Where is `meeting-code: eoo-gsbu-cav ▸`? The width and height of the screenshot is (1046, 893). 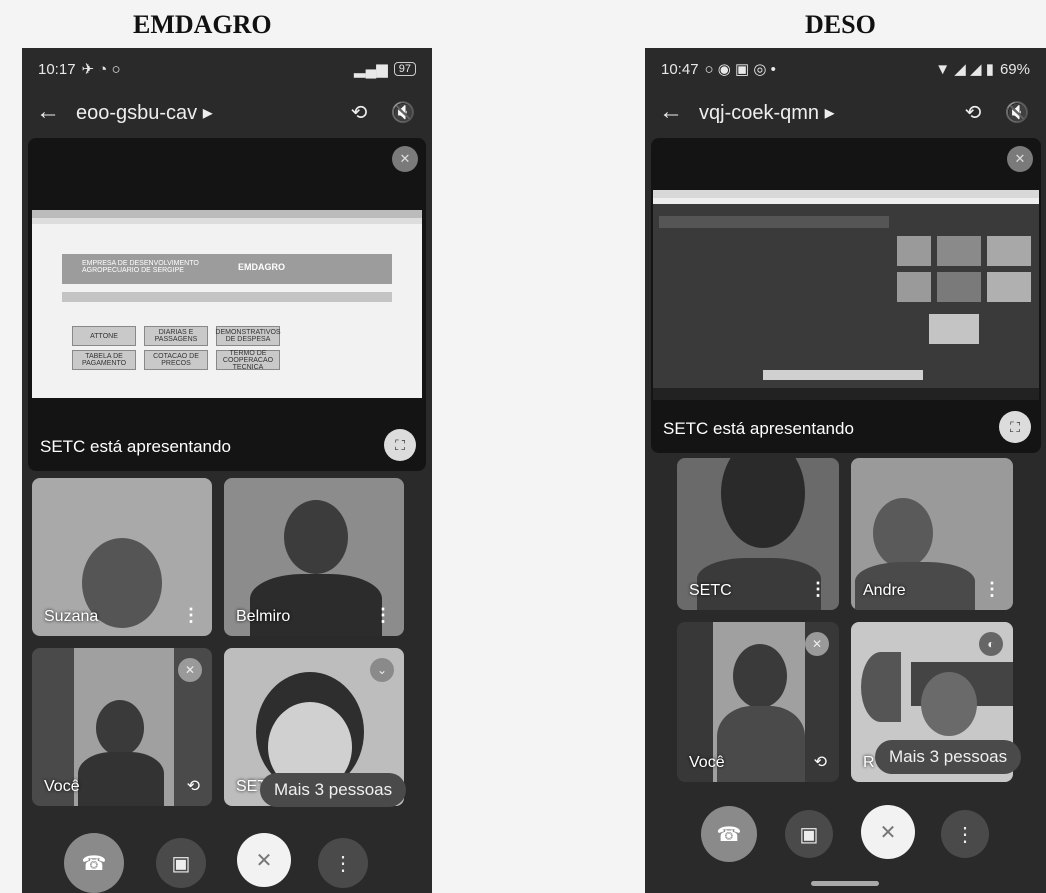 meeting-code: eoo-gsbu-cav ▸ is located at coordinates (203, 112).